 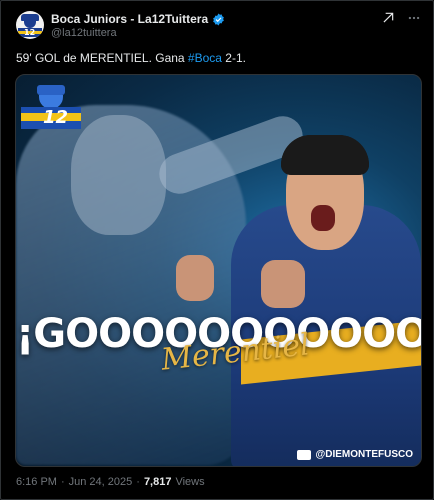 I want to click on image-credit-text: @DIEMONTEFUSCO, so click(x=364, y=454).